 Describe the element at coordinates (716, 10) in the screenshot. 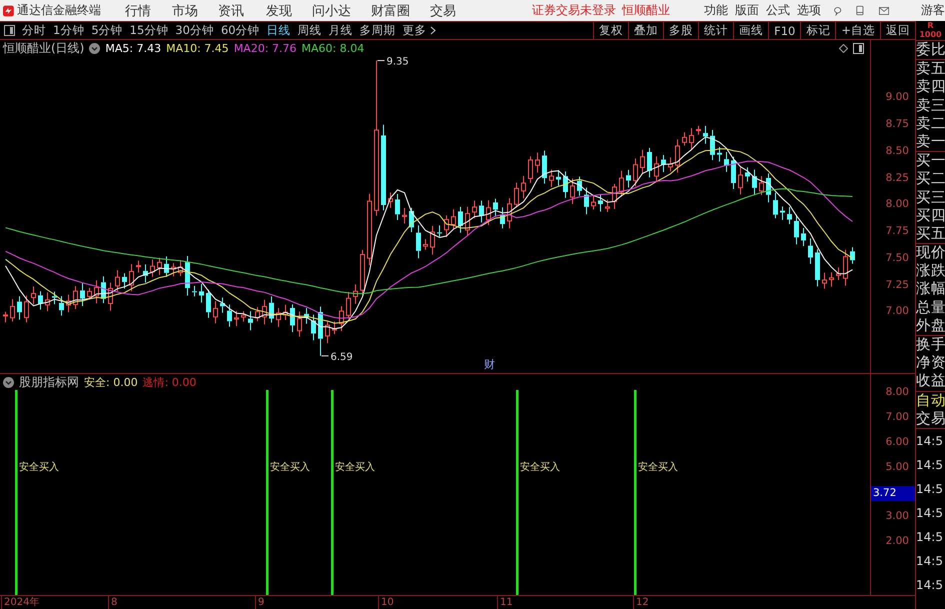

I see `menu-item: 功能` at that location.